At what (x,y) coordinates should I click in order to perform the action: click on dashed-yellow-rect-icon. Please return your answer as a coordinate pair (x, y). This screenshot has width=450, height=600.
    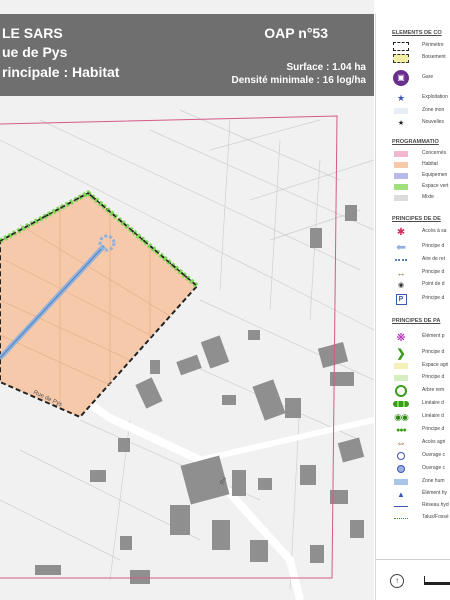
    Looking at the image, I should click on (401, 58).